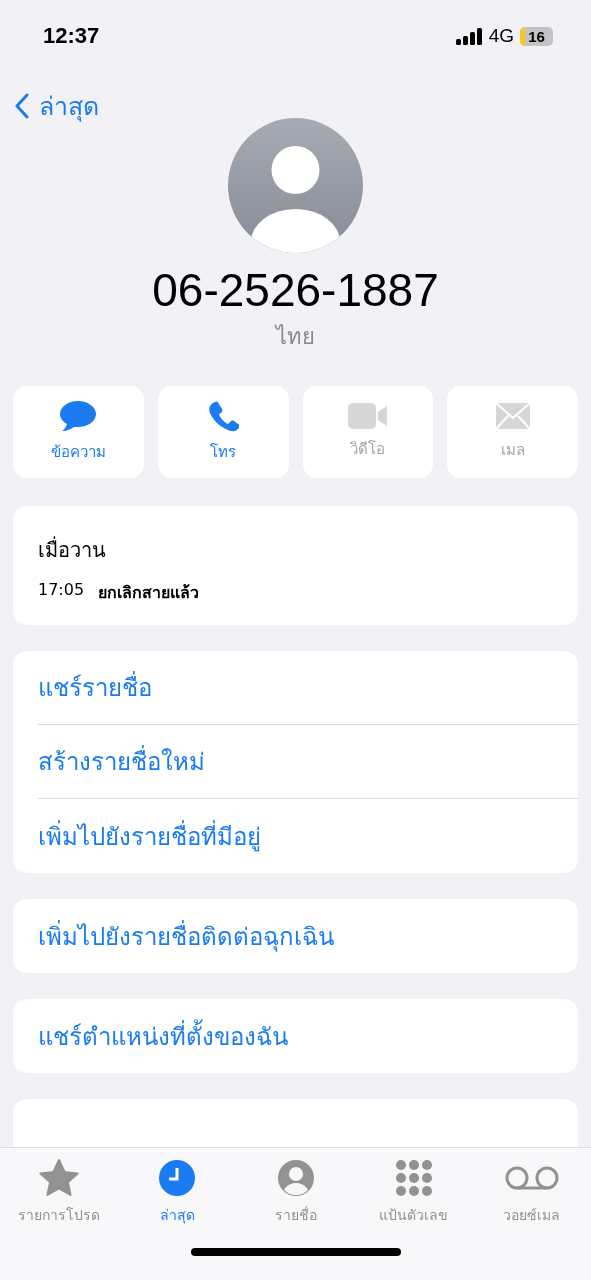  Describe the element at coordinates (531, 1192) in the screenshot. I see `tab-item: วอยซ์เมล` at that location.